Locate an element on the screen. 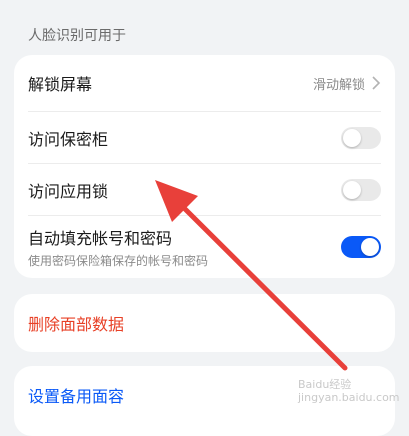  unlock-screen-row: 解锁屏幕 滑动解锁 is located at coordinates (204, 83).